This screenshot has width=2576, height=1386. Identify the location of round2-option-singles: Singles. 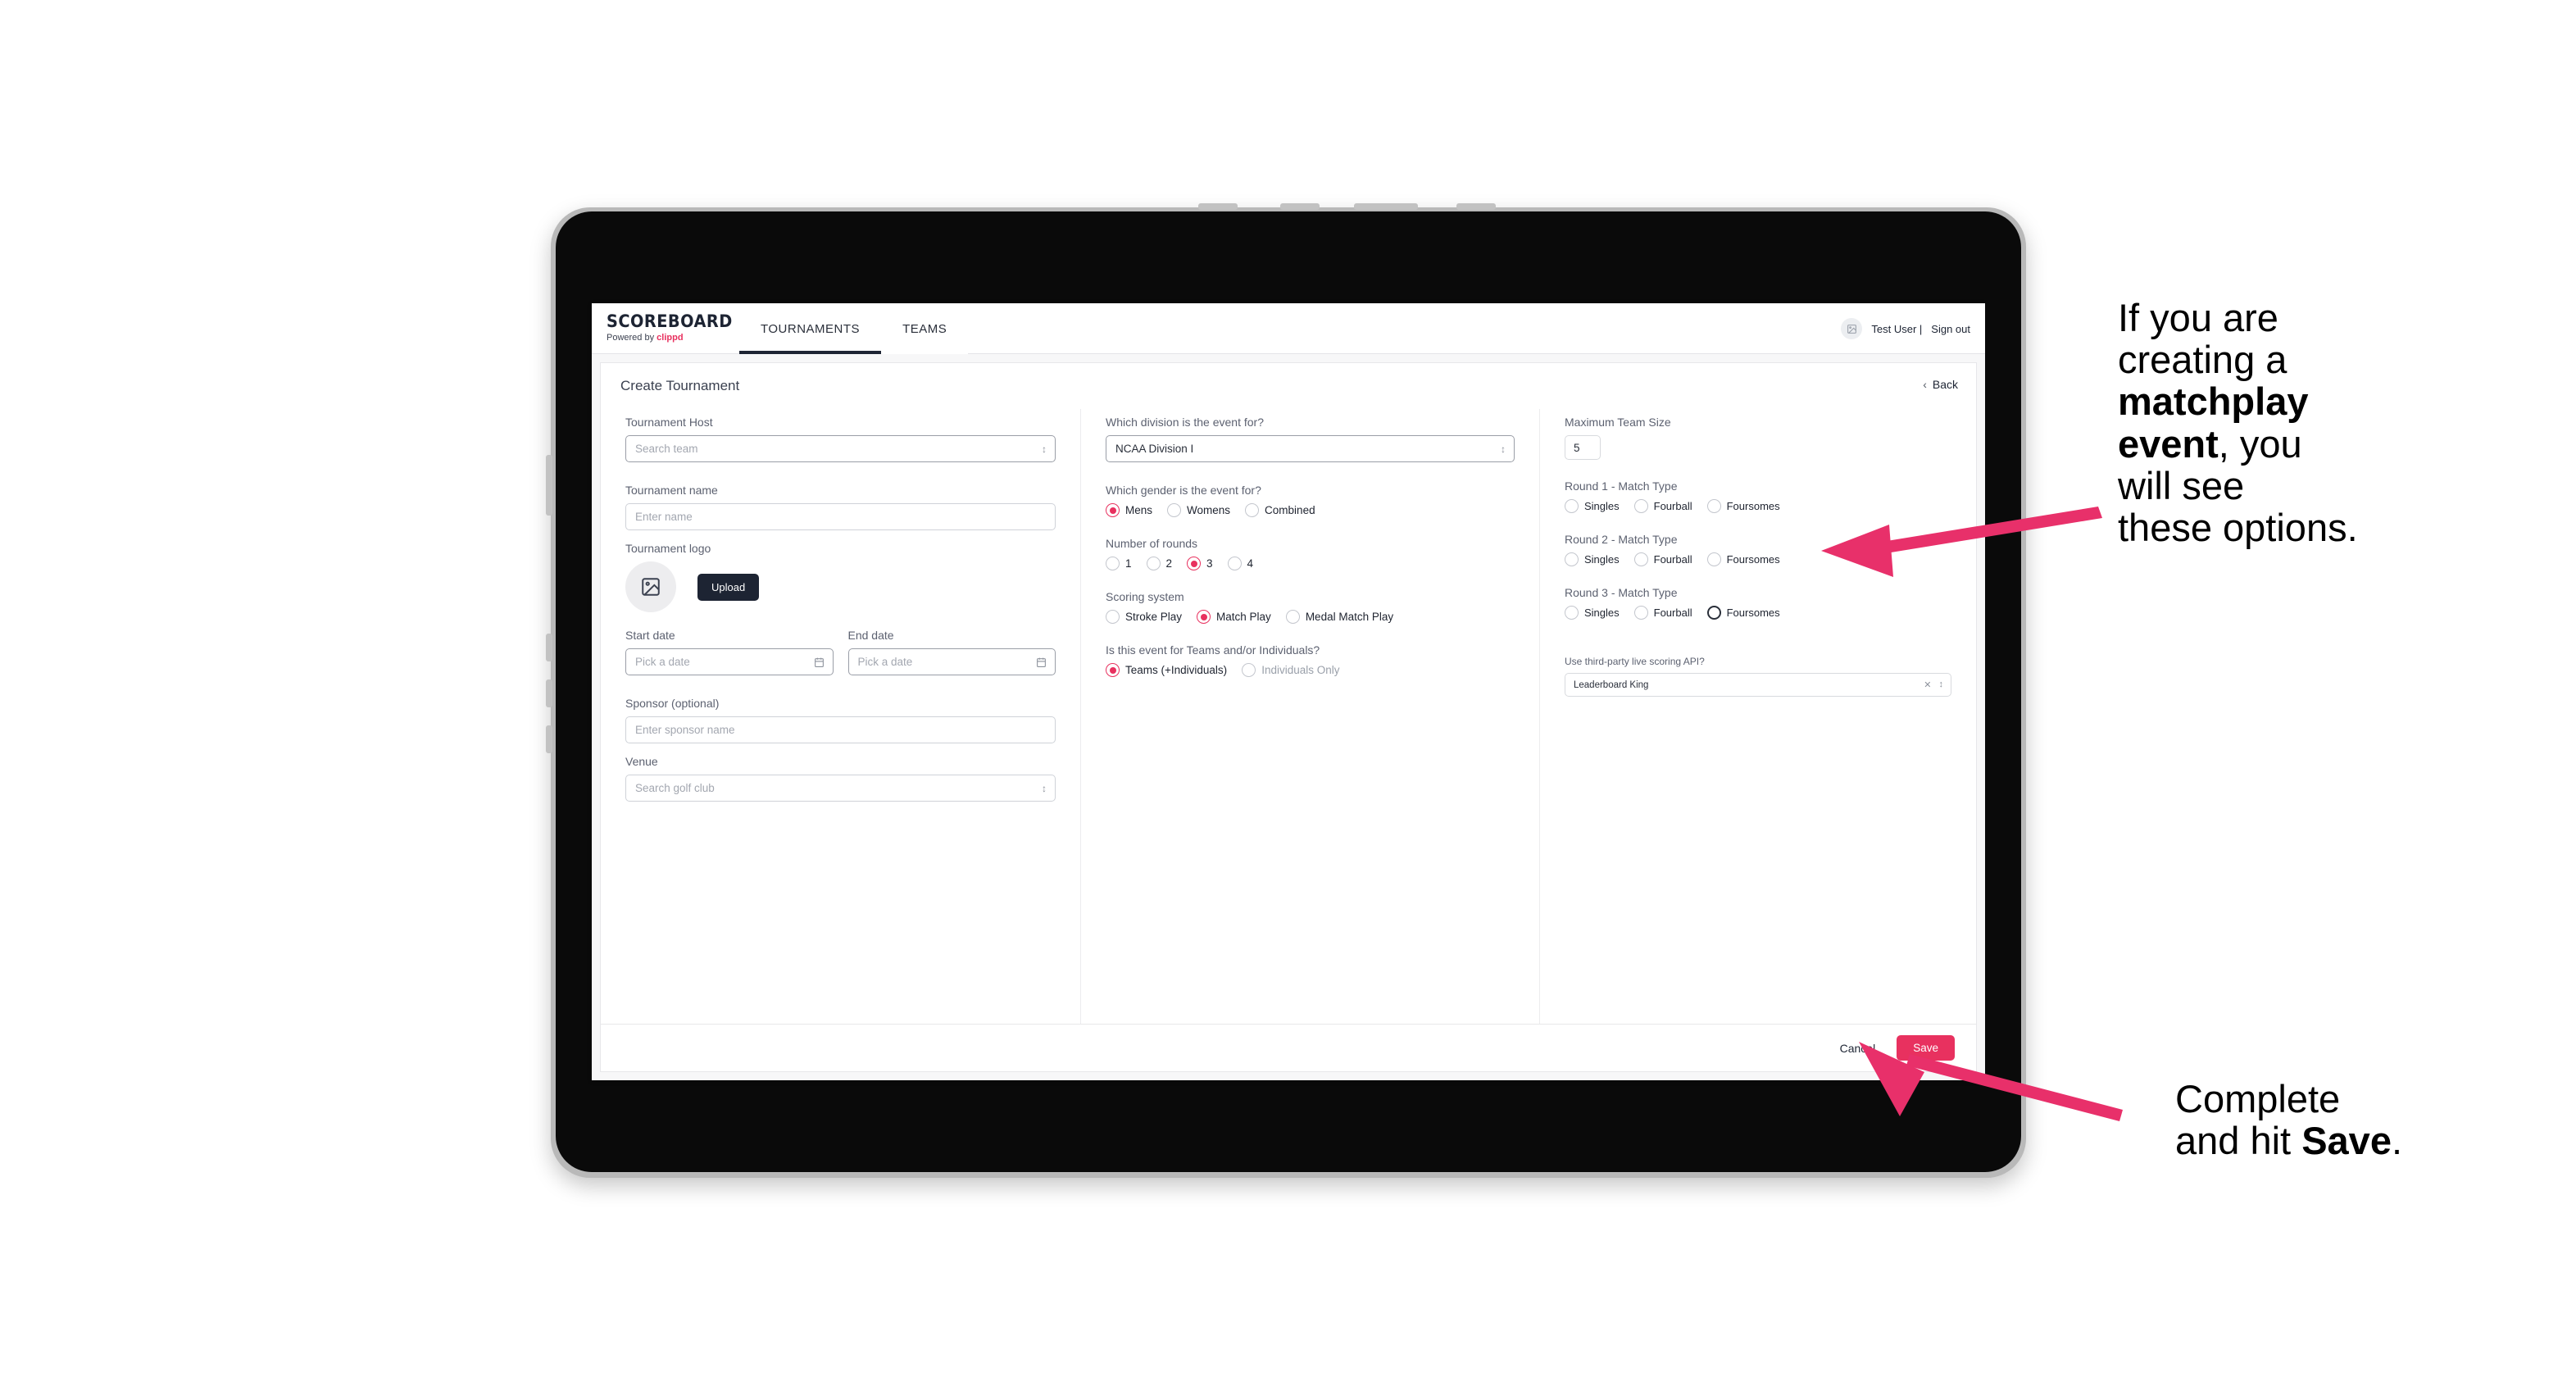
(1592, 559).